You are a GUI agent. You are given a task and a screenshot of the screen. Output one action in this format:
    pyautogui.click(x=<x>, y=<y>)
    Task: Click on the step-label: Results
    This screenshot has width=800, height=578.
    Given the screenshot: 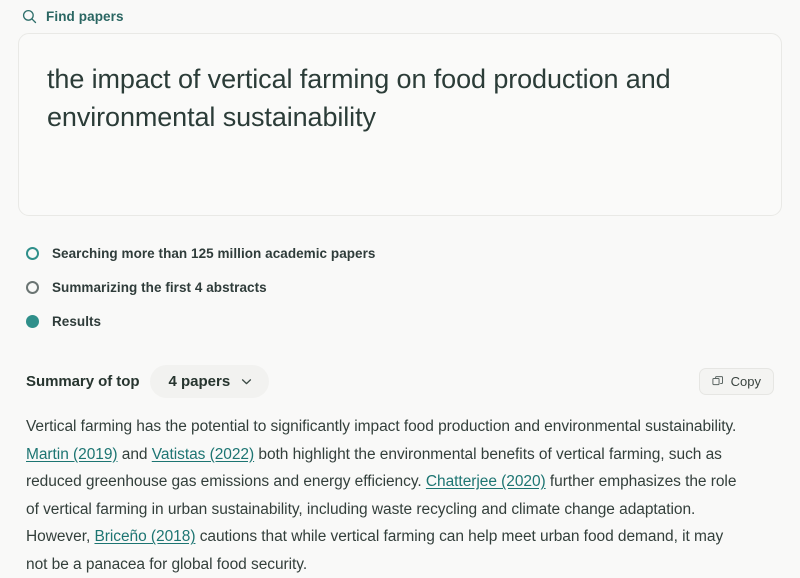 What is the action you would take?
    pyautogui.click(x=77, y=321)
    